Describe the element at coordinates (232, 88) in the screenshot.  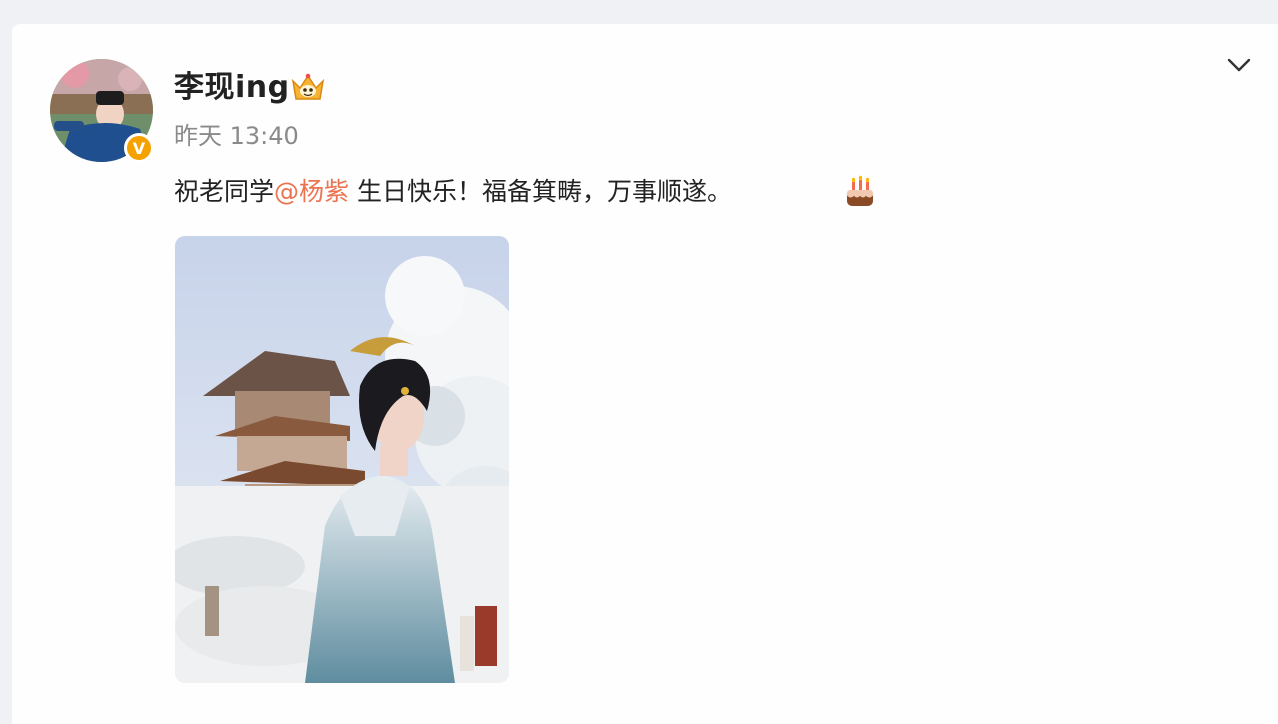
I see `author-name: 李现ing` at that location.